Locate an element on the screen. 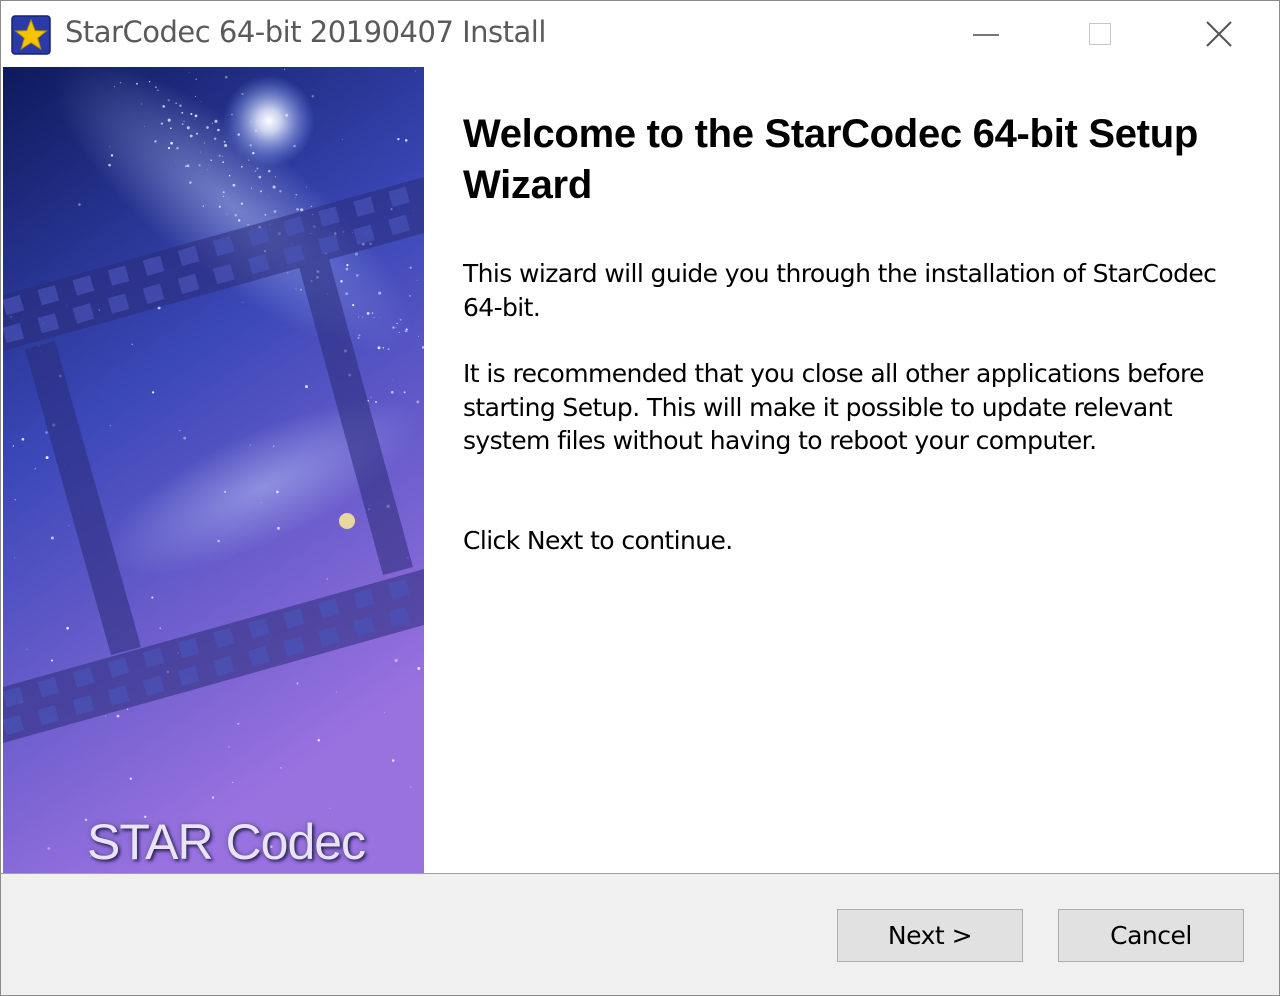 The image size is (1280, 996). cancel-button: Cancel is located at coordinates (1151, 935).